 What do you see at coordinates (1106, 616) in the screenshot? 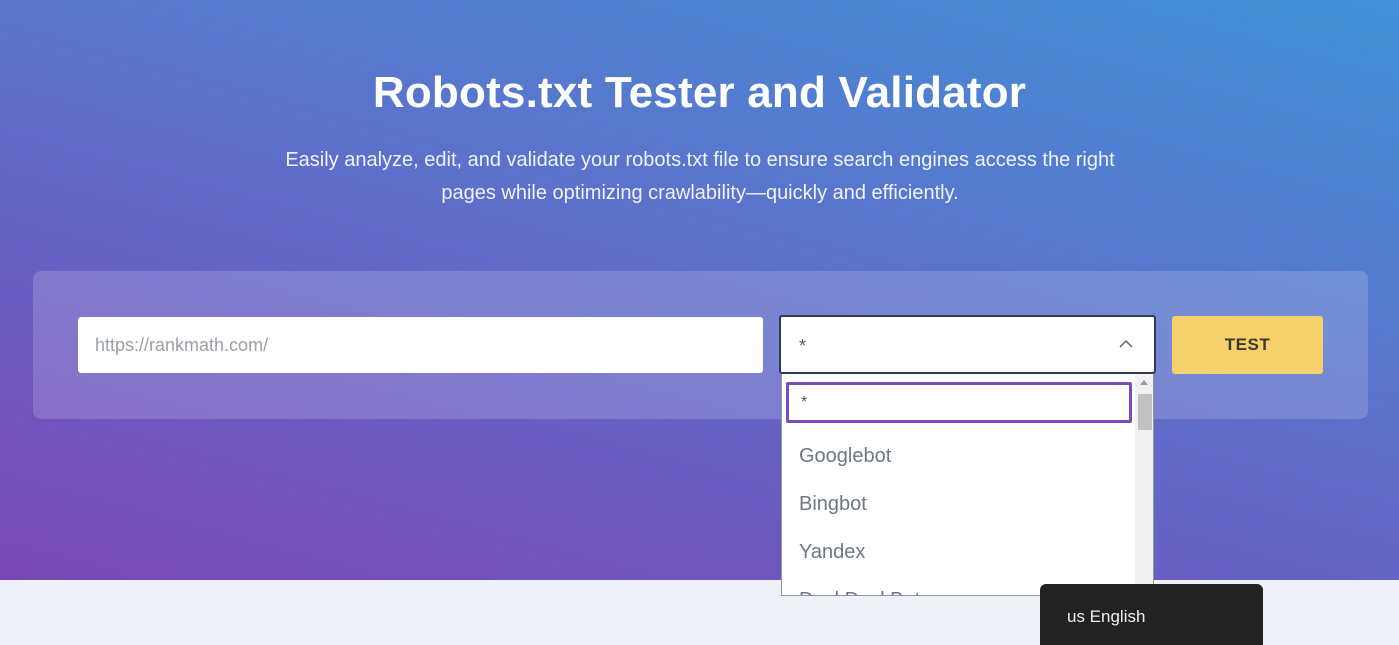
I see `language-label: us English` at bounding box center [1106, 616].